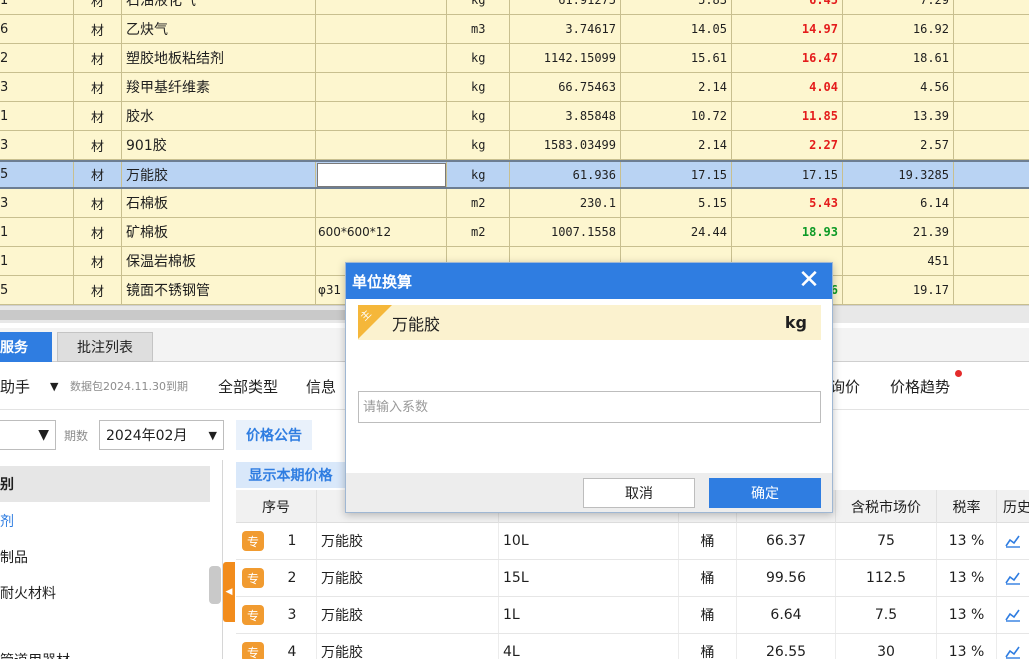 The width and height of the screenshot is (1029, 659). Describe the element at coordinates (514, 87) in the screenshot. I see `material-row: 3 材羧甲基纤维素 kg 66.75463 2.14 4.04 4.56` at that location.